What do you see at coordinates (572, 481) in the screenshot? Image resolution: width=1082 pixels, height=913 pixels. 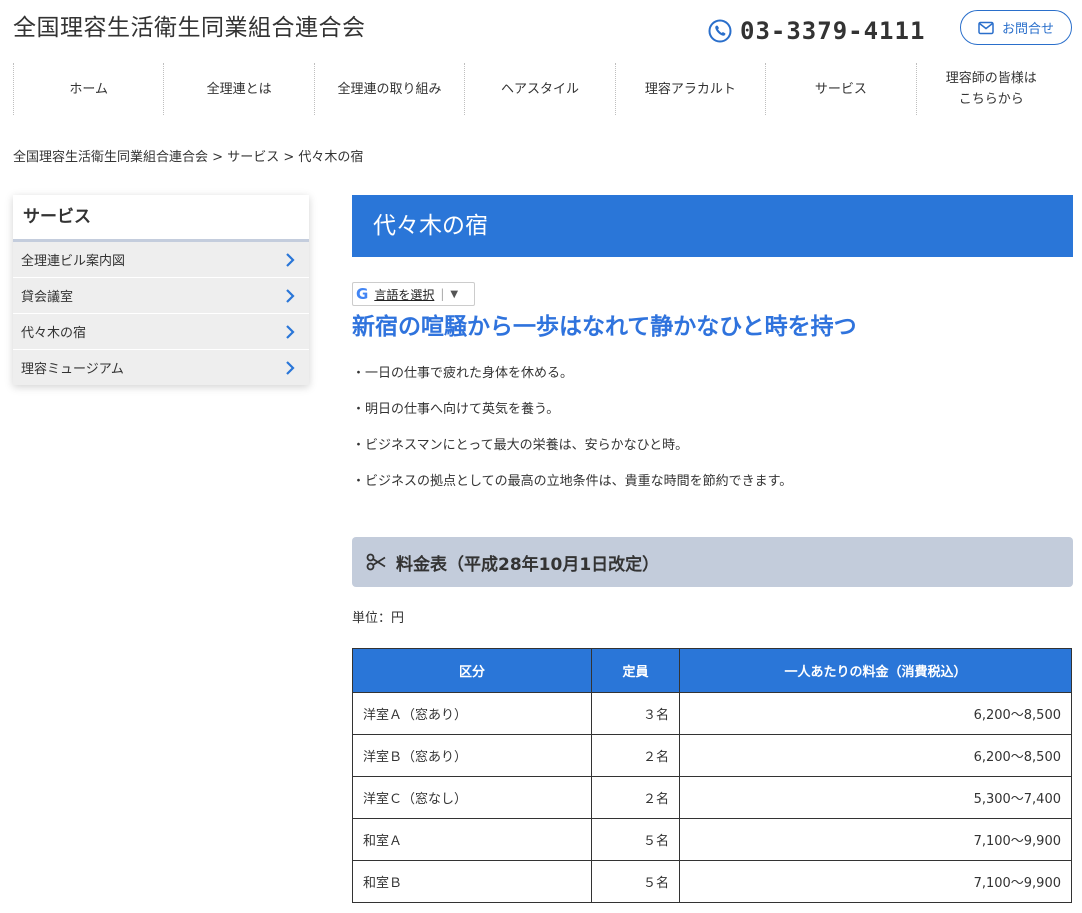 I see `list-item: ・ビジネスの拠点としての最高の立地条件は、貴重な時間を節約できます。` at bounding box center [572, 481].